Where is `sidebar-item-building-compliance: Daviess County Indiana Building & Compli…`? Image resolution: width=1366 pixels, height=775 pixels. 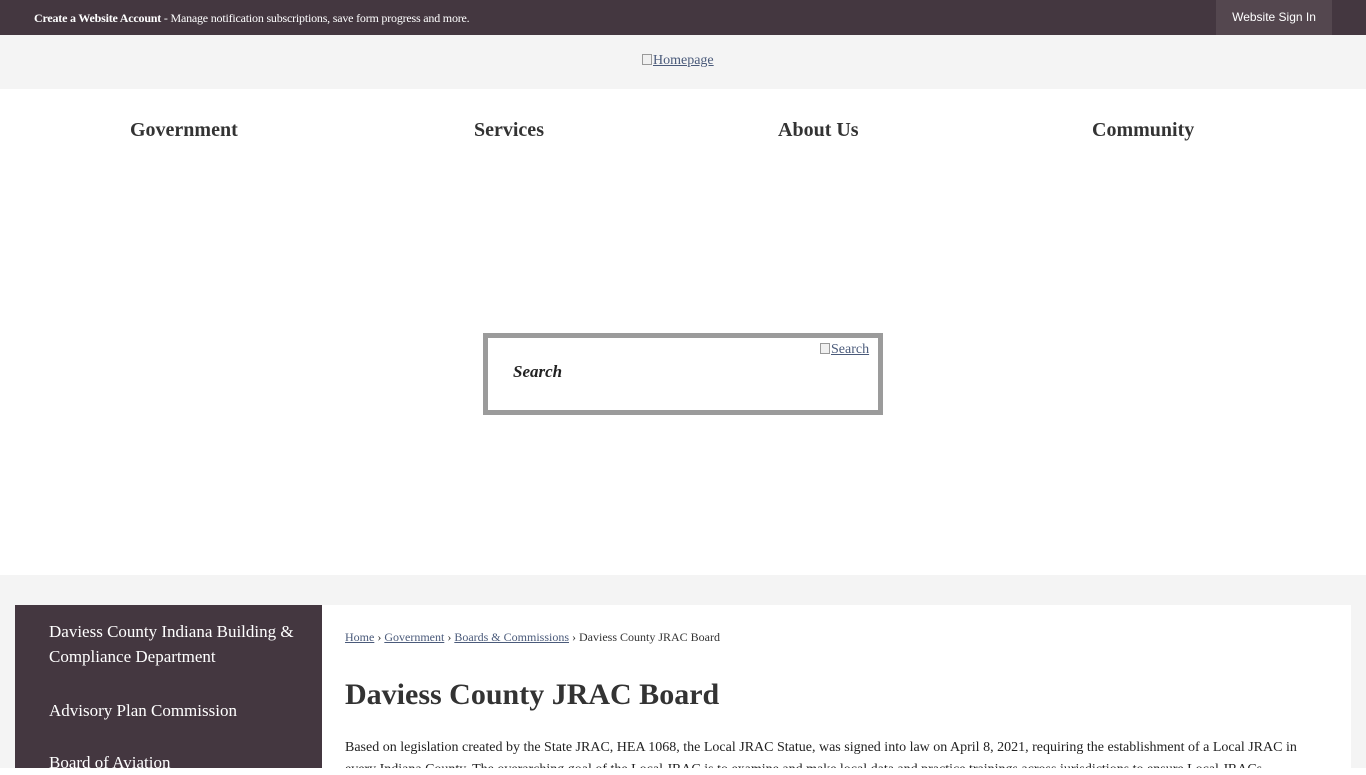
sidebar-item-building-compliance: Daviess County Indiana Building & Compli… is located at coordinates (174, 644).